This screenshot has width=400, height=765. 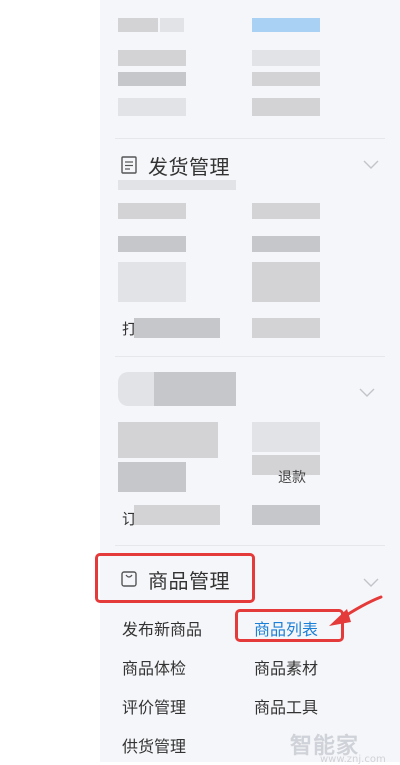 I want to click on blurred-menu-item-active, so click(x=286, y=25).